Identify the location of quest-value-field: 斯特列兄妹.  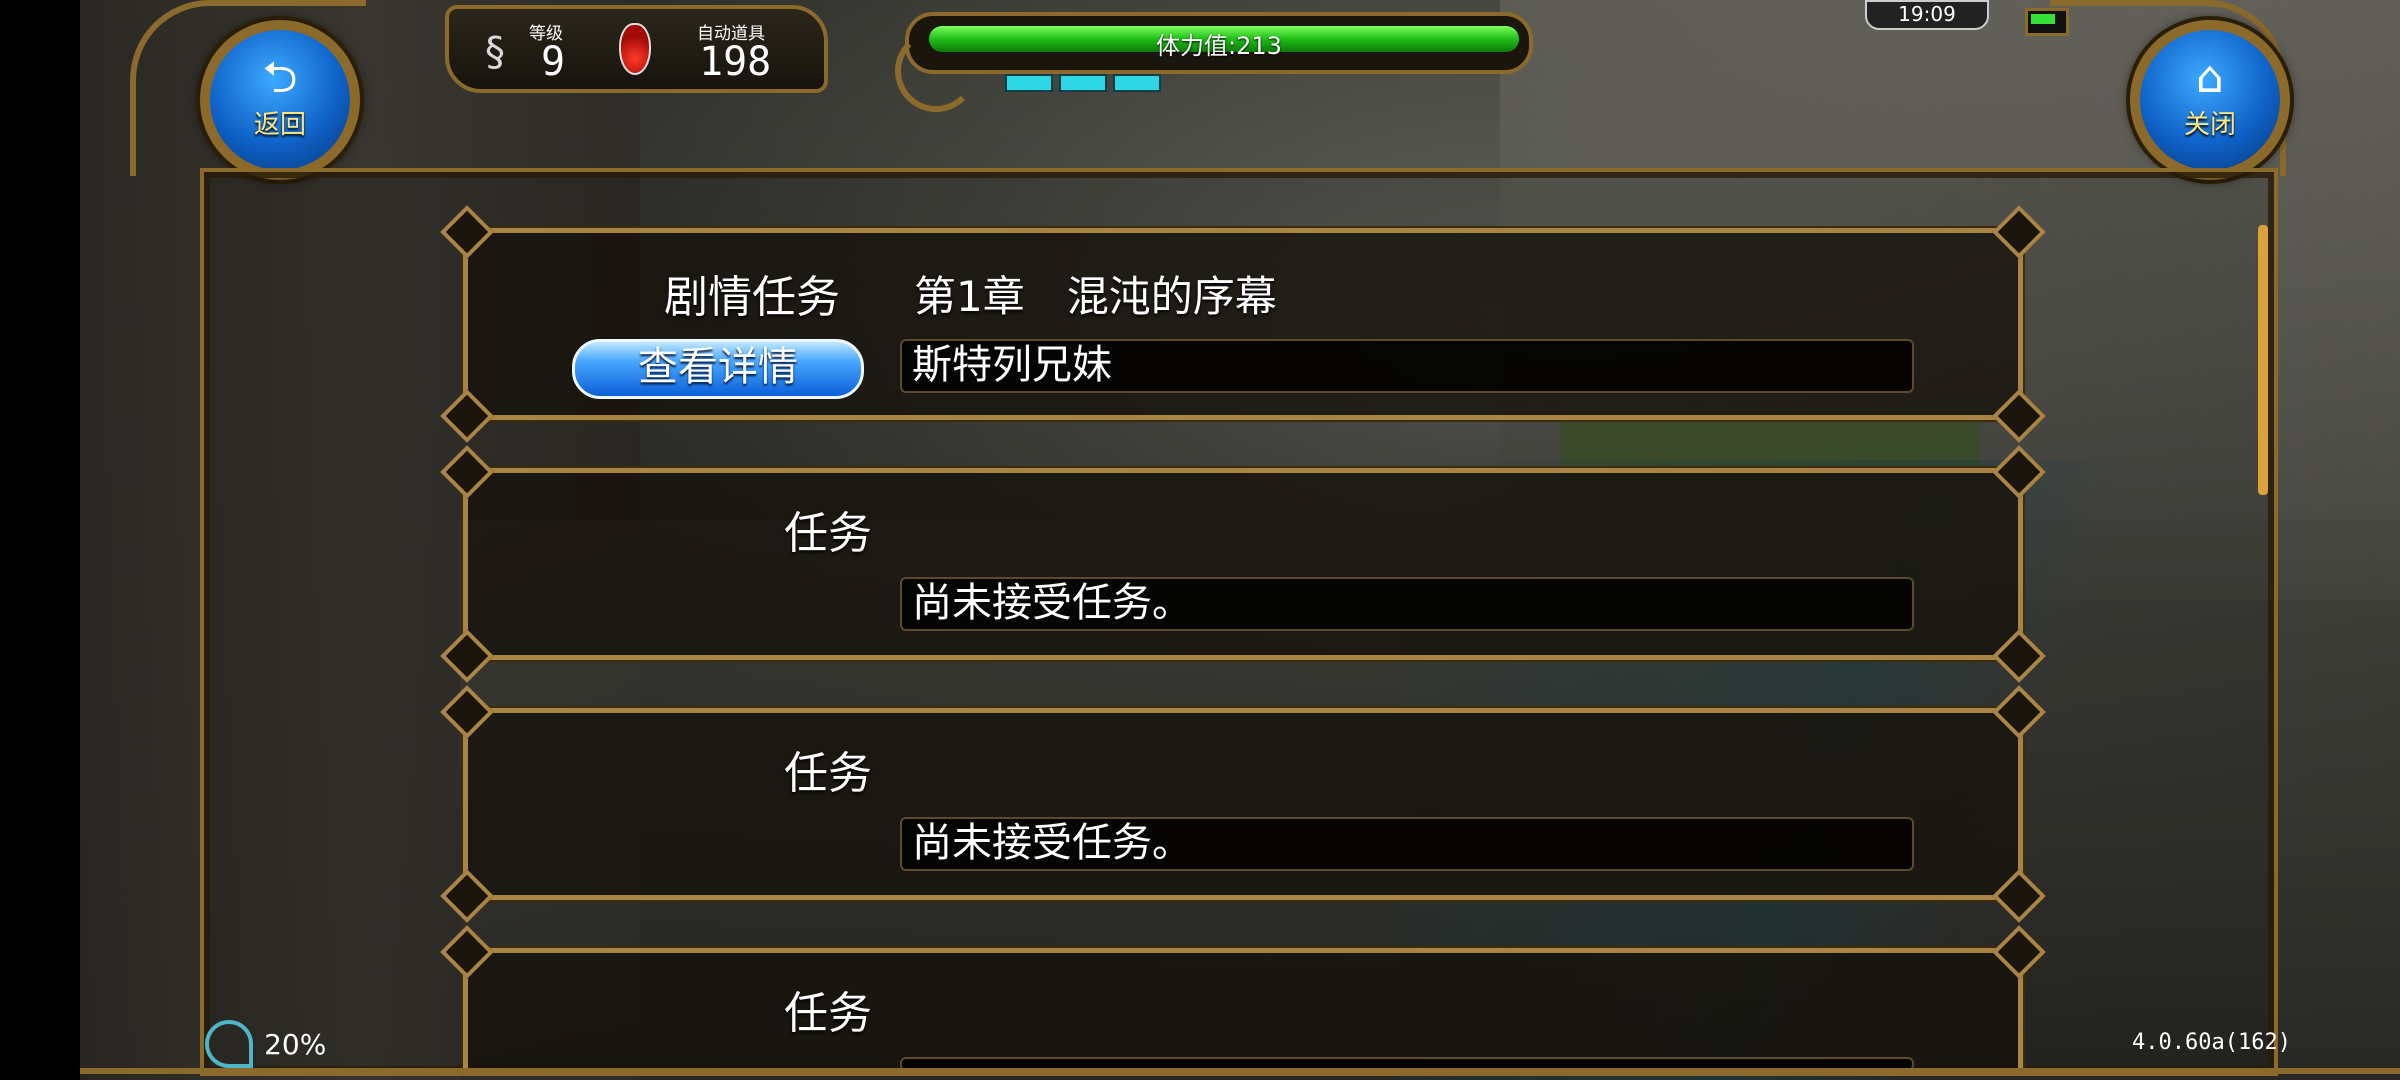
(1407, 366).